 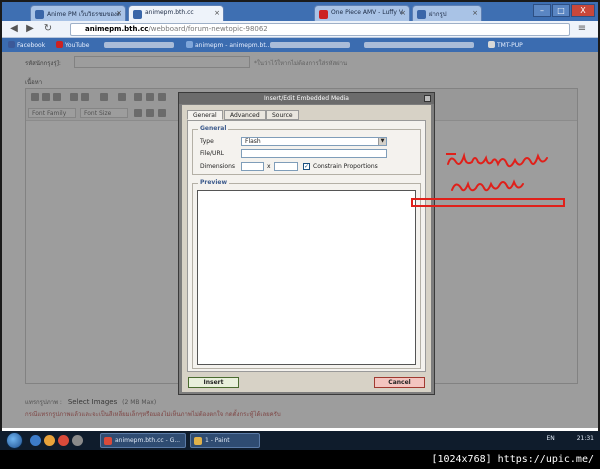 What do you see at coordinates (583, 10) in the screenshot?
I see `window-close-button: X` at bounding box center [583, 10].